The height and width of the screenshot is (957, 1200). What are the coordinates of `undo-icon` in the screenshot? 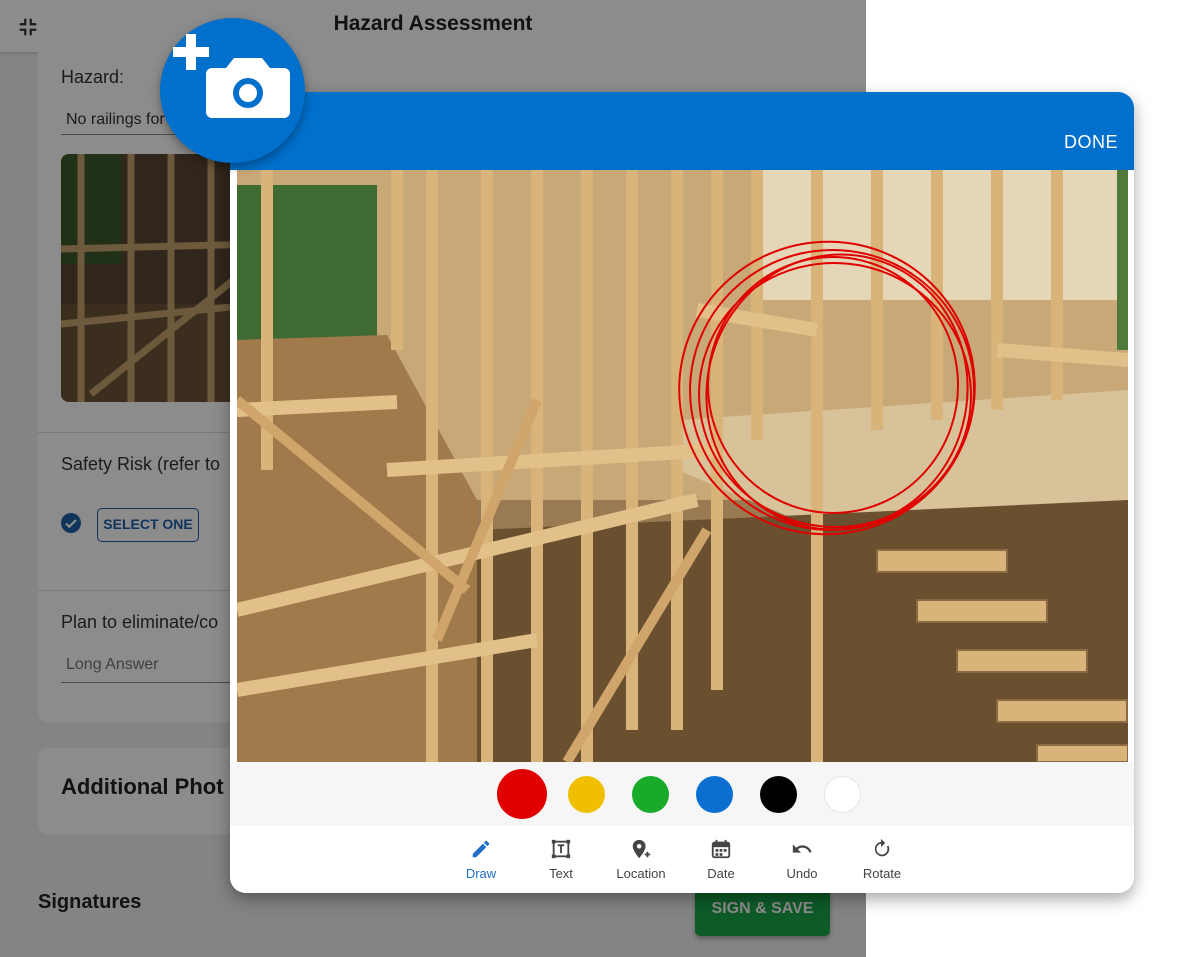 It's located at (802, 848).